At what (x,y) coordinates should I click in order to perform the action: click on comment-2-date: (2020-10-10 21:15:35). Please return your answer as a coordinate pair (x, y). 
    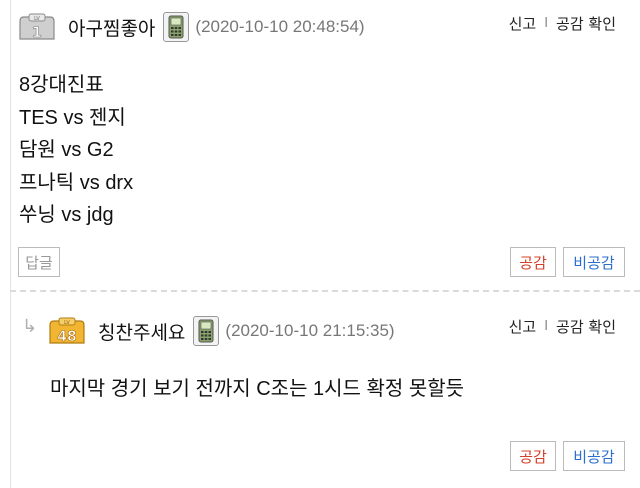
    Looking at the image, I should click on (310, 330).